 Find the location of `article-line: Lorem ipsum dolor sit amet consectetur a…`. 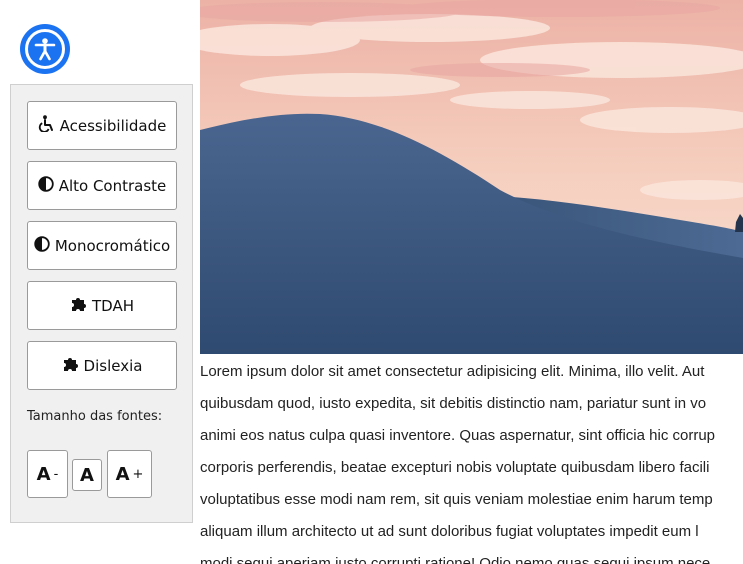

article-line: Lorem ipsum dolor sit amet consectetur a… is located at coordinates (452, 371).